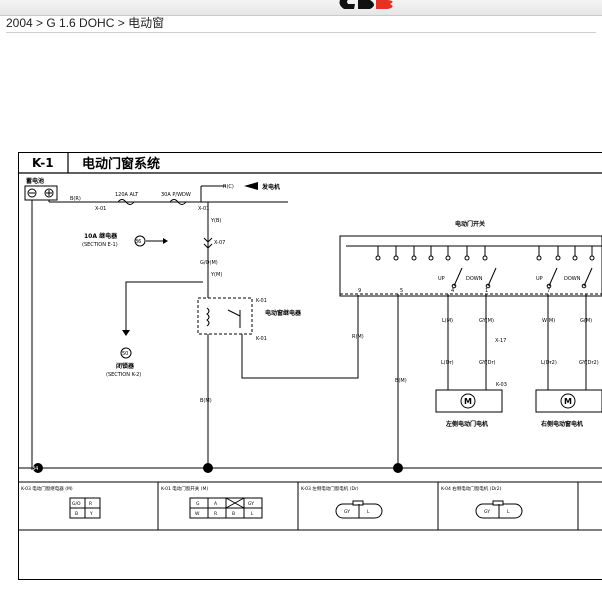  I want to click on pin-9: 9, so click(359, 291).